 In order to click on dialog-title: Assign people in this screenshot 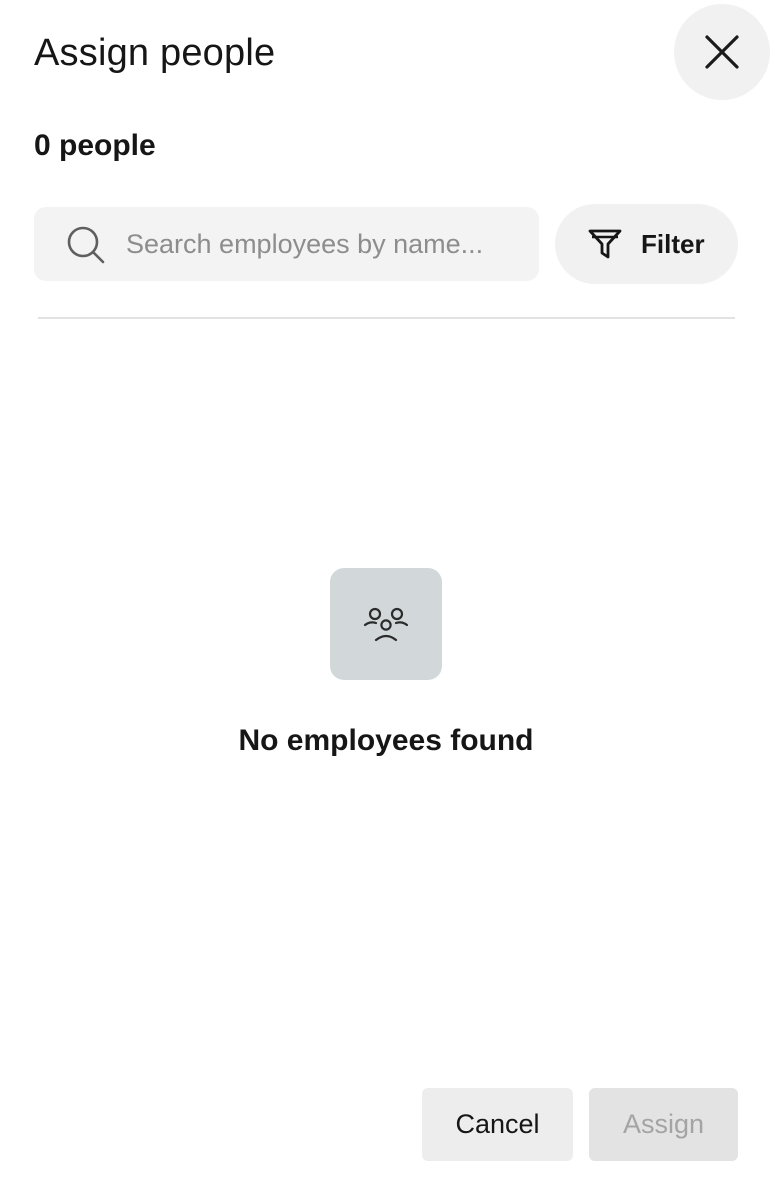, I will do `click(155, 53)`.